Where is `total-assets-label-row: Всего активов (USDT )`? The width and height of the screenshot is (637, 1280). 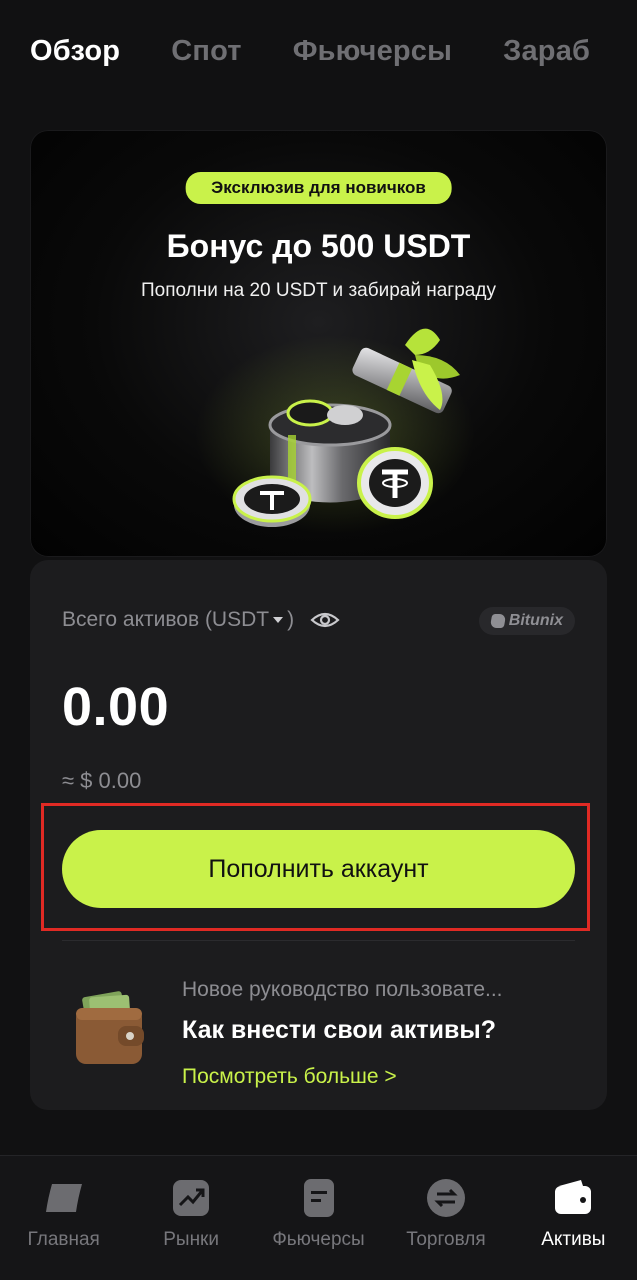
total-assets-label-row: Всего активов (USDT ) is located at coordinates (201, 620).